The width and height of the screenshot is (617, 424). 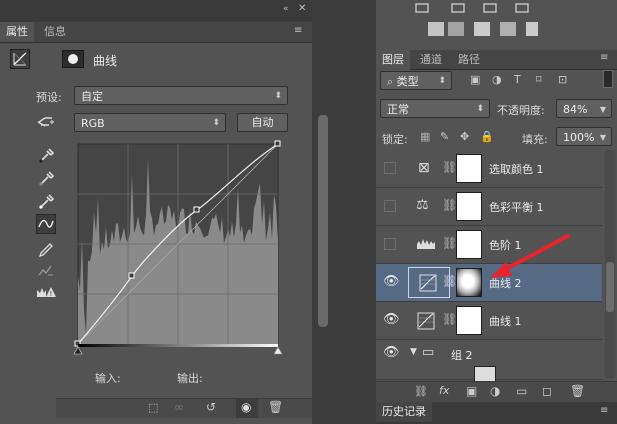 I want to click on filter-adjustment-icon: ◑, so click(x=497, y=79).